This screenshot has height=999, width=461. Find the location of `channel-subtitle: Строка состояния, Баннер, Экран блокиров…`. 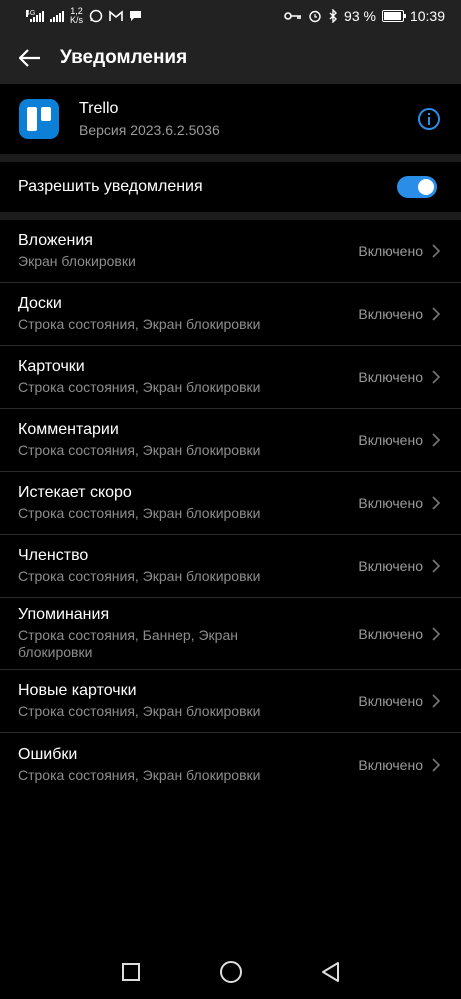

channel-subtitle: Строка состояния, Баннер, Экран блокиров… is located at coordinates (128, 643).